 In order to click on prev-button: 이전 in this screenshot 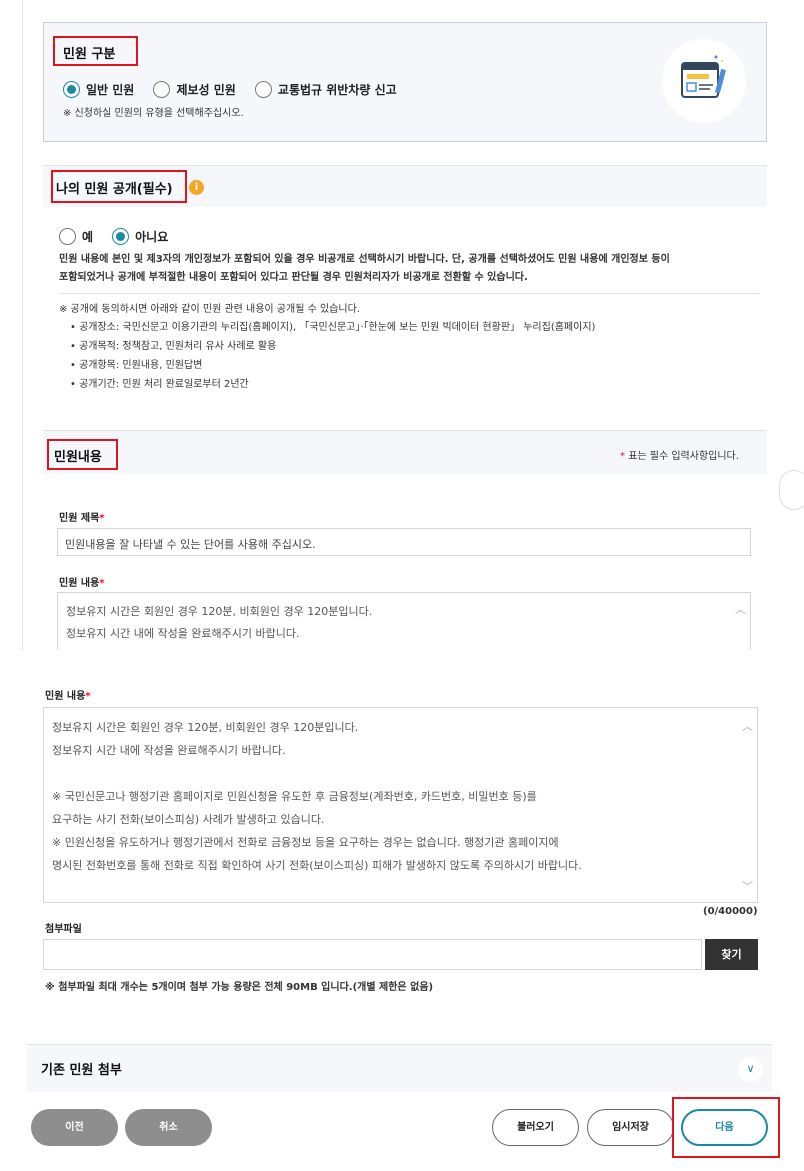, I will do `click(74, 1127)`.